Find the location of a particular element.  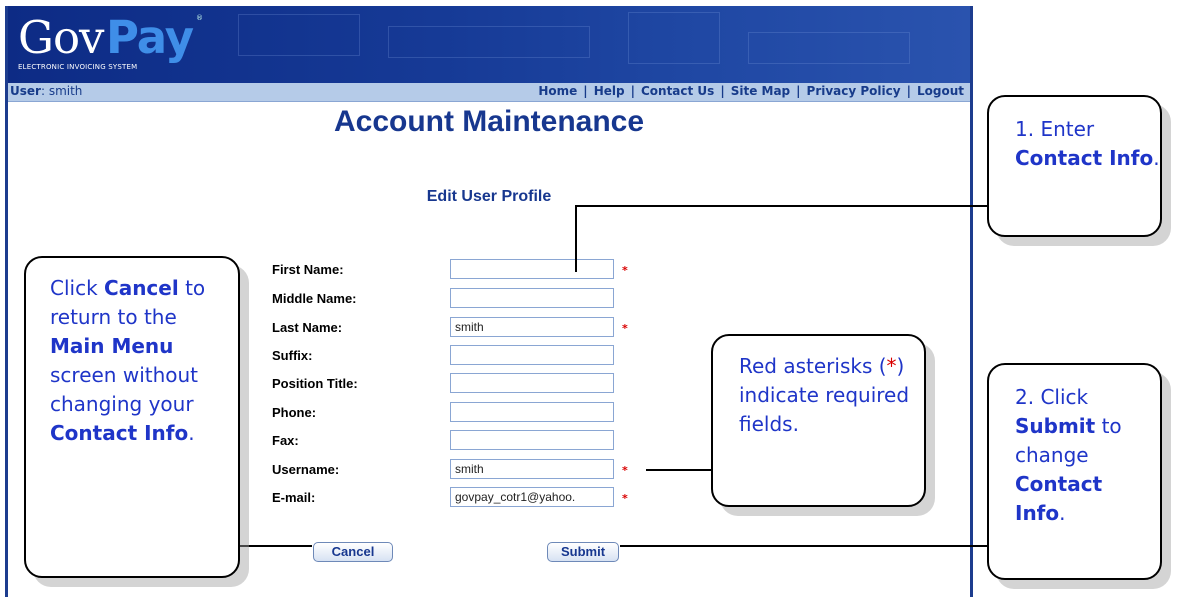

suffix-input is located at coordinates (532, 355).